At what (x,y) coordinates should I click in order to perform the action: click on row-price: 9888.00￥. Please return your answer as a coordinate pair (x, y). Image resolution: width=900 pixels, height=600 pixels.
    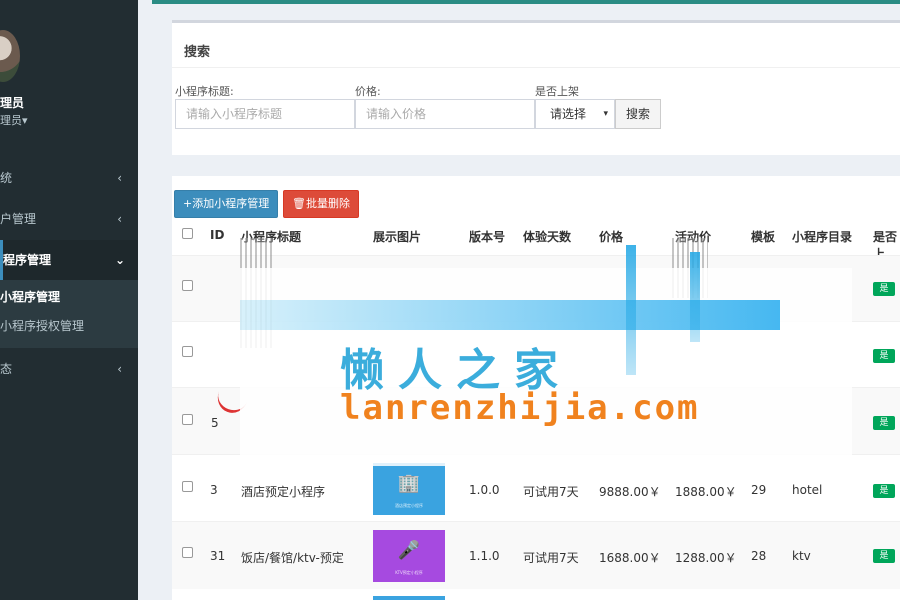
    Looking at the image, I should click on (630, 492).